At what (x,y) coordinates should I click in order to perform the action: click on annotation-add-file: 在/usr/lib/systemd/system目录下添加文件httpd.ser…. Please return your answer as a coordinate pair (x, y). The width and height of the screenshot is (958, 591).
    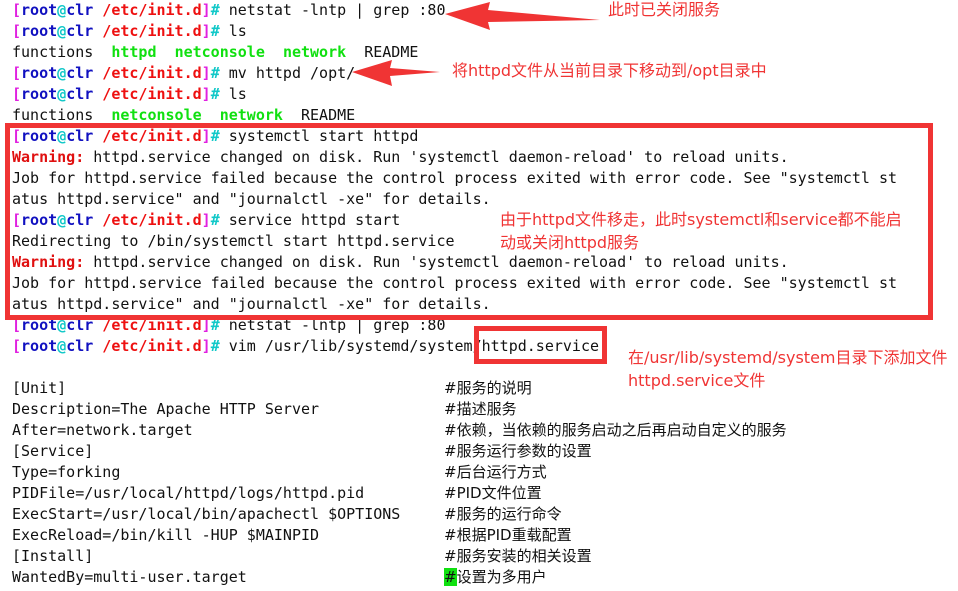
    Looking at the image, I should click on (788, 369).